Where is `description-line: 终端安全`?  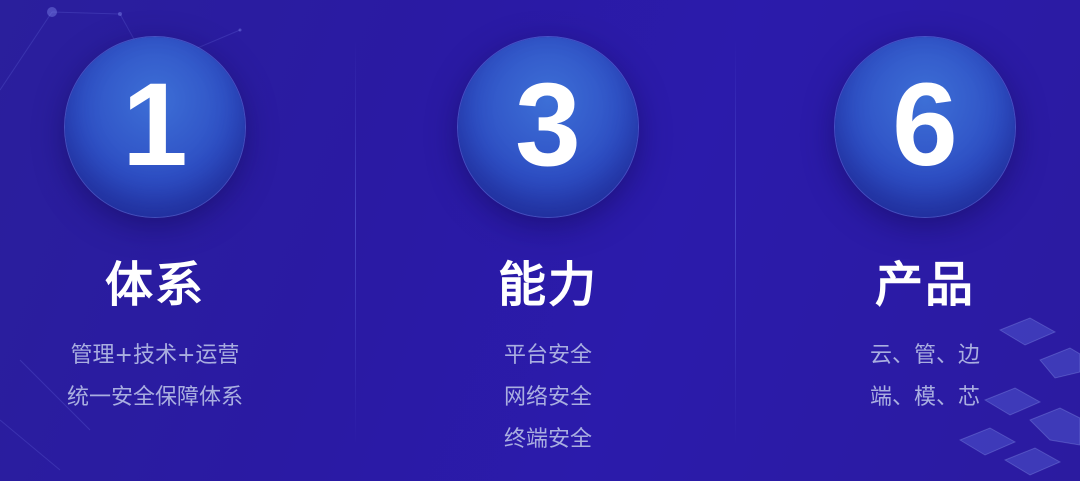
description-line: 终端安全 is located at coordinates (547, 439).